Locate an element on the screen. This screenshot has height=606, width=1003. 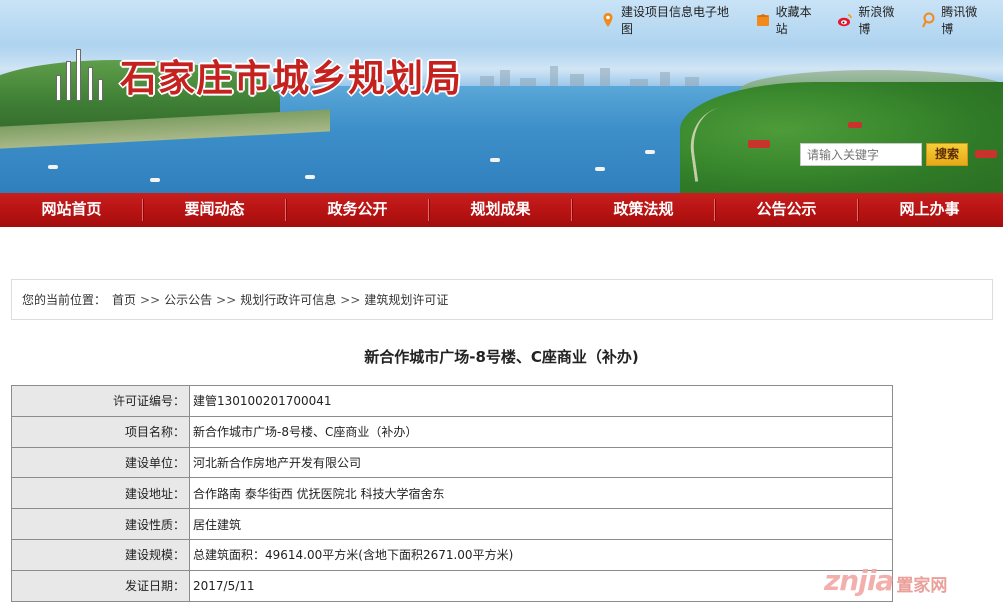
row-label: 发证日期： is located at coordinates (100, 585).